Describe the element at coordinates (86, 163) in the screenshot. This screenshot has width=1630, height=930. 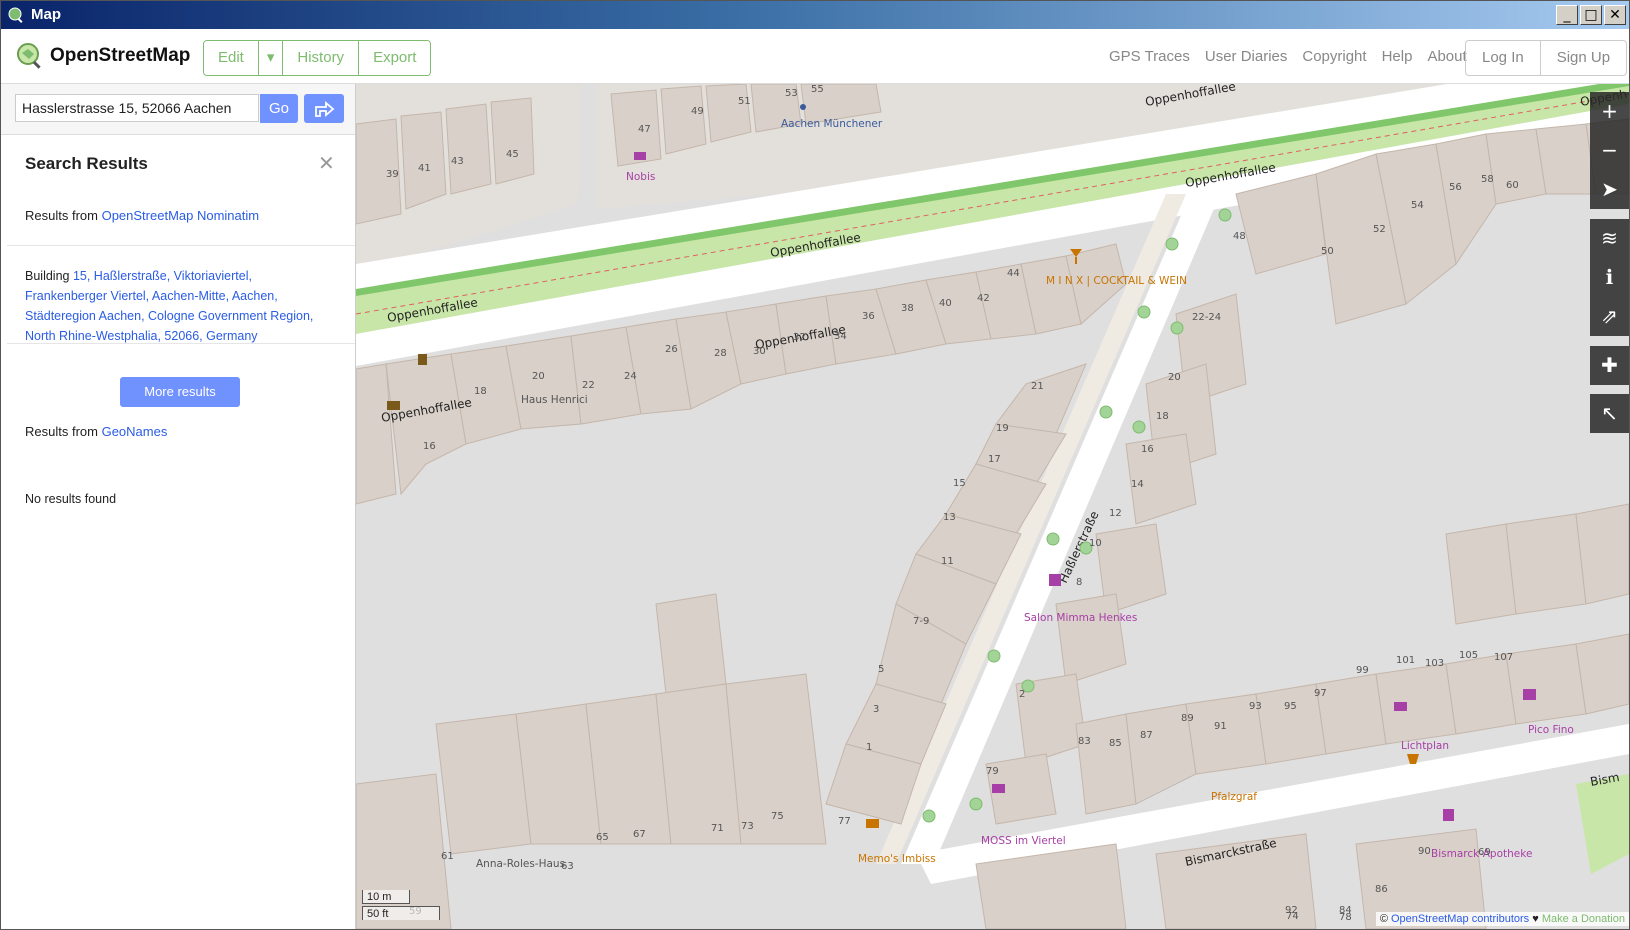
I see `results-title: Search Results` at that location.